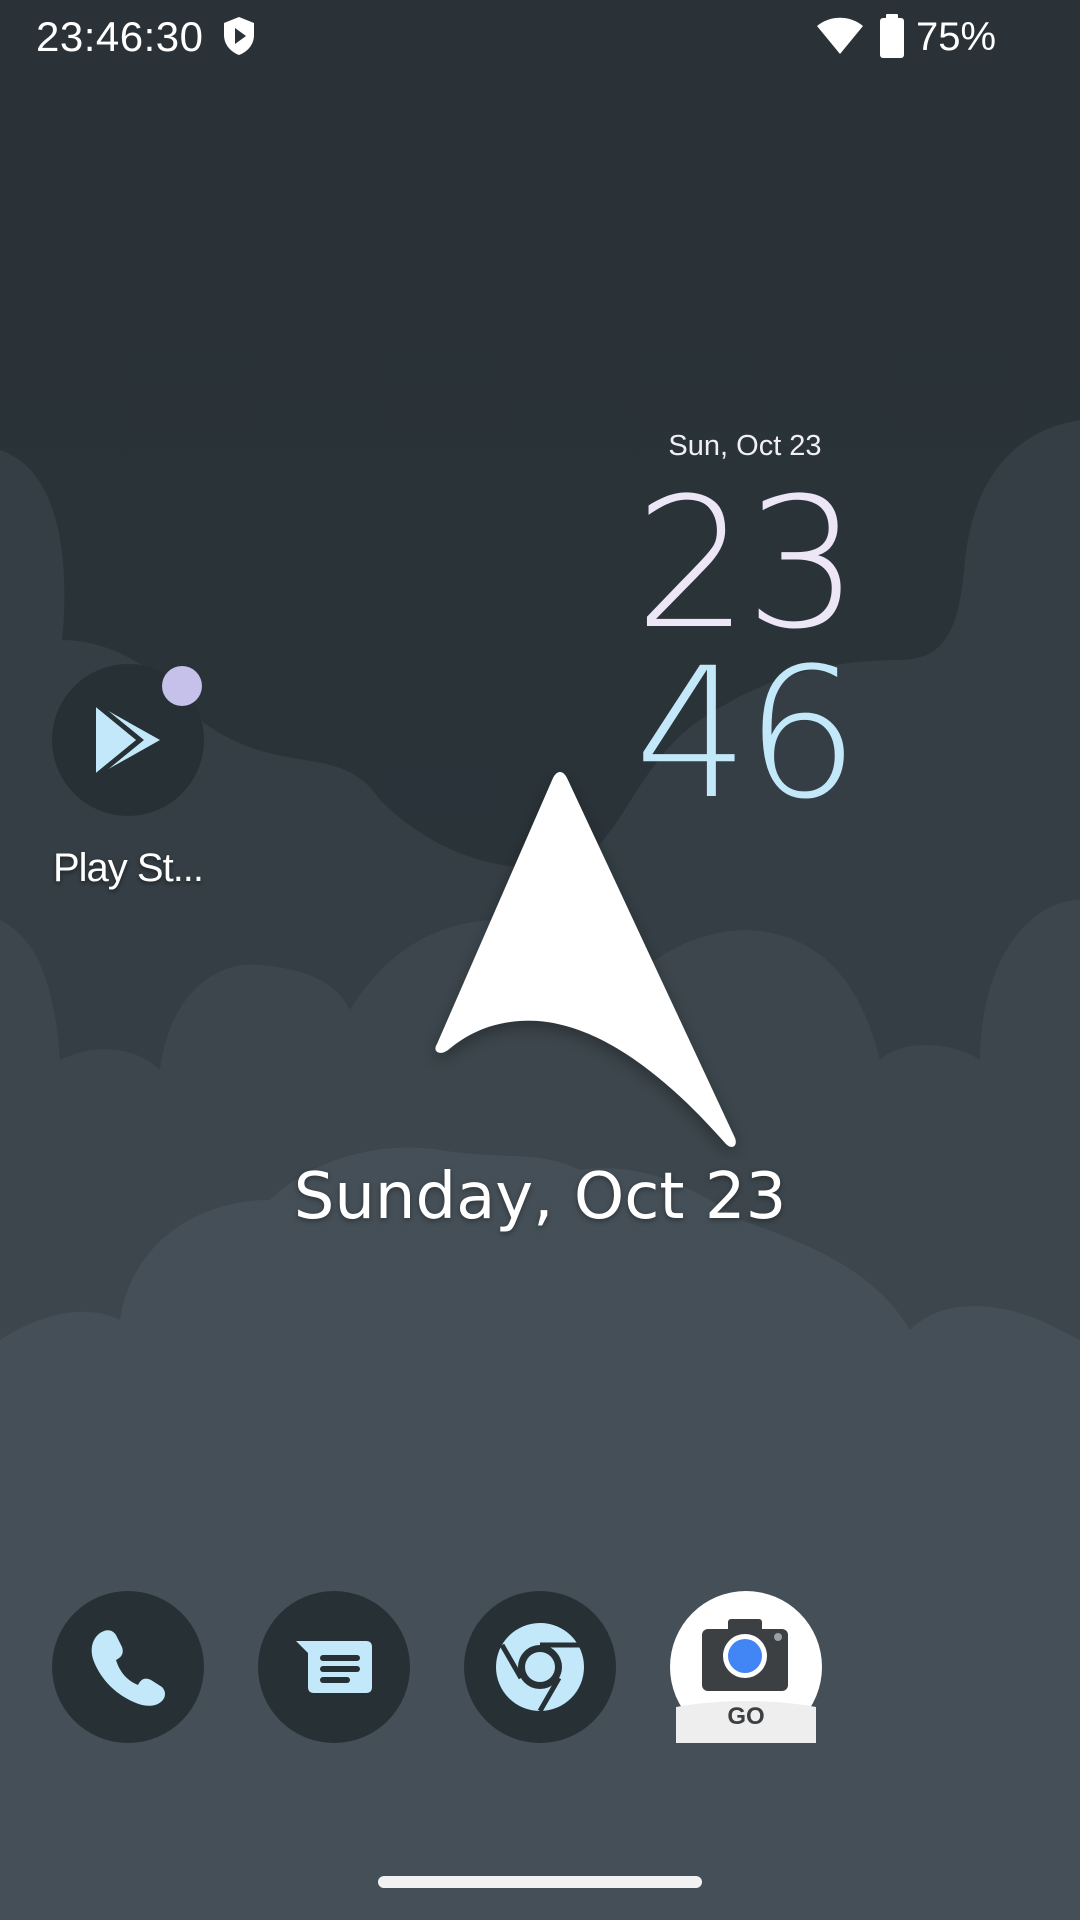 The width and height of the screenshot is (1080, 1920). Describe the element at coordinates (892, 36) in the screenshot. I see `battery-icon` at that location.